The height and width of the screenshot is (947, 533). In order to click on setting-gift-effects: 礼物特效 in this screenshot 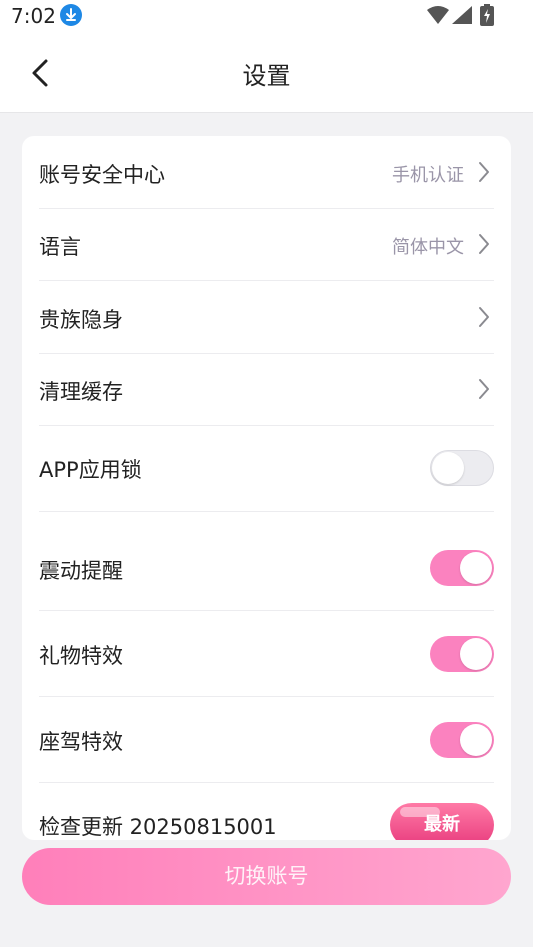, I will do `click(266, 654)`.